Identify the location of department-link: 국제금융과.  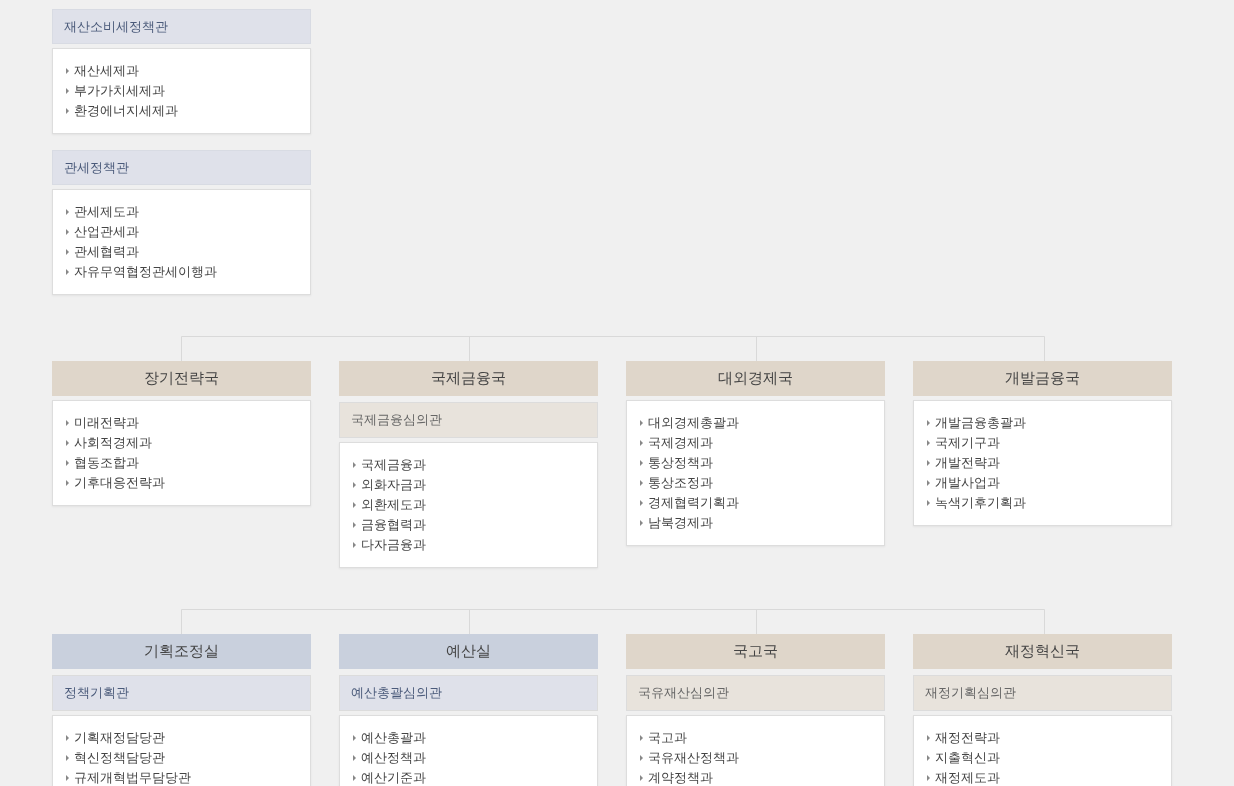
(468, 465).